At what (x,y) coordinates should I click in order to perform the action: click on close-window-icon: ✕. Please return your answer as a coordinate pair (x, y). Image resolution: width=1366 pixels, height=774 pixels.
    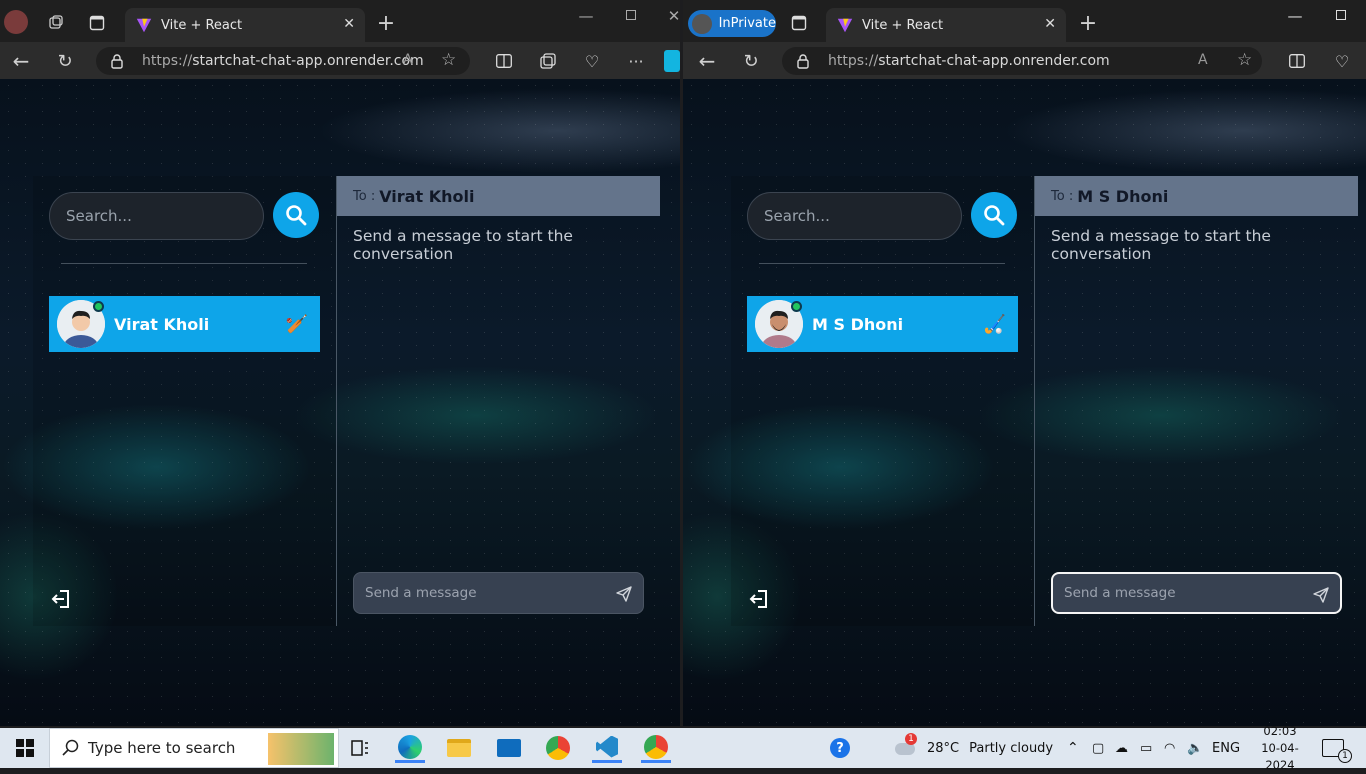
    Looking at the image, I should click on (674, 16).